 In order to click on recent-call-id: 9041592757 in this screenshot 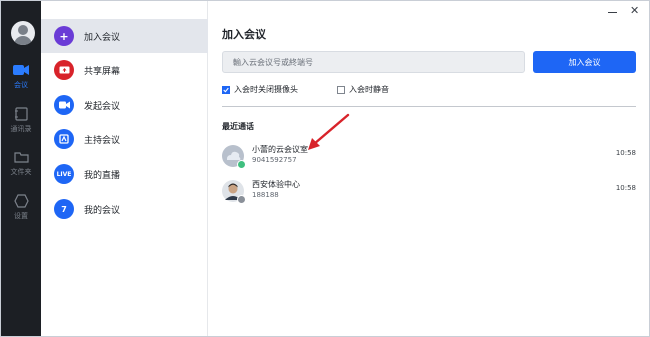, I will do `click(274, 160)`.